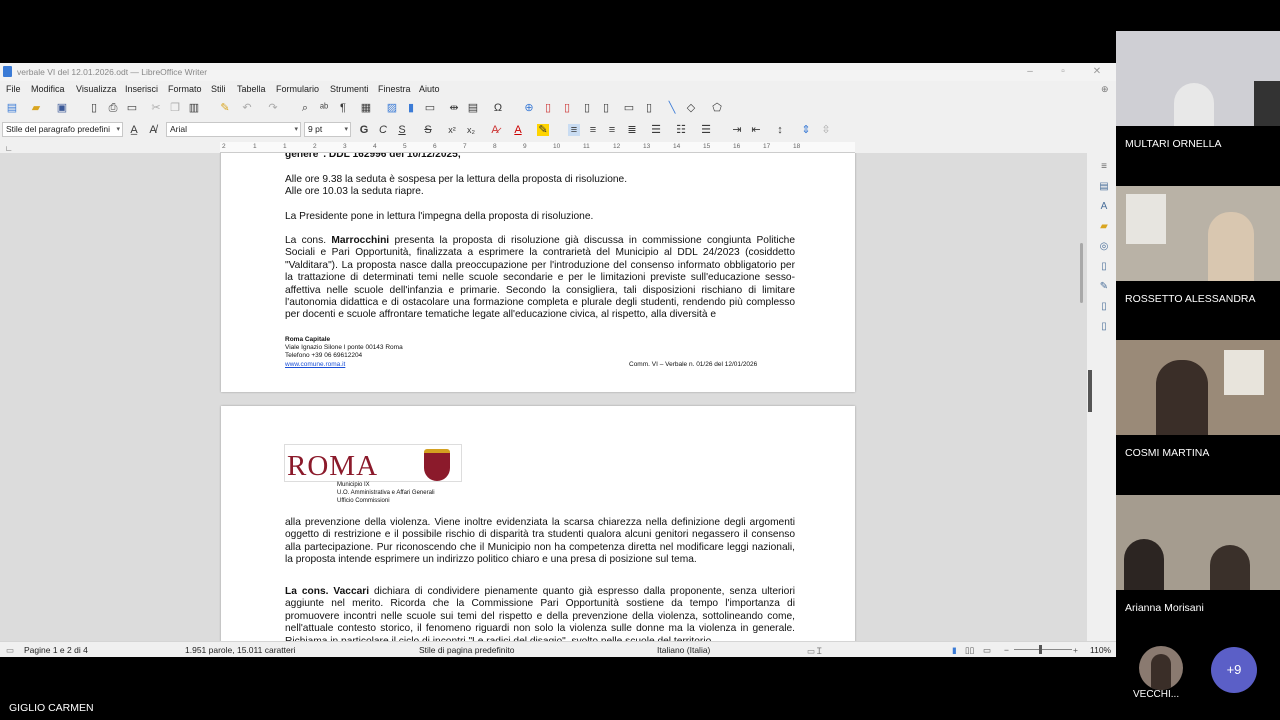 The image size is (1280, 720). I want to click on insert-image-icon: ▨, so click(392, 108).